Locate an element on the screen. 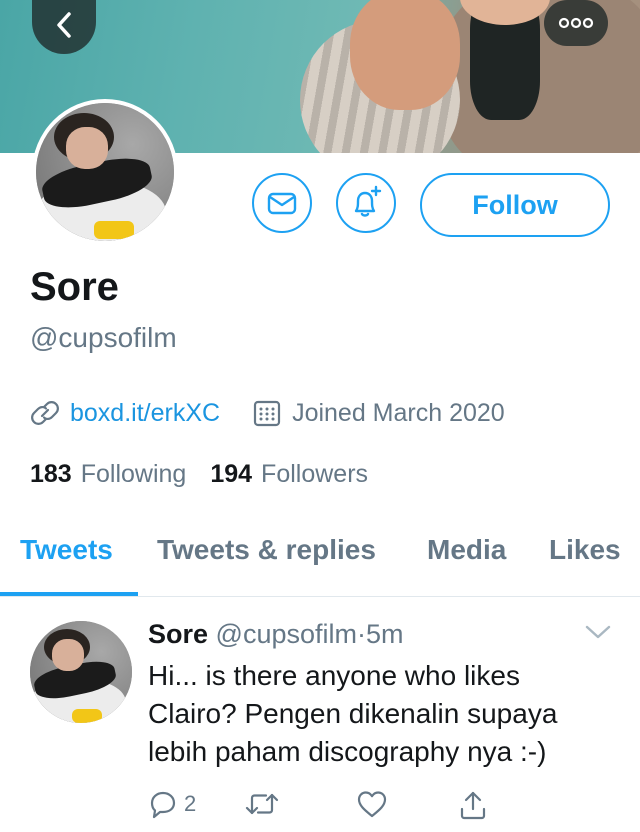  tab-media: Media is located at coordinates (466, 550).